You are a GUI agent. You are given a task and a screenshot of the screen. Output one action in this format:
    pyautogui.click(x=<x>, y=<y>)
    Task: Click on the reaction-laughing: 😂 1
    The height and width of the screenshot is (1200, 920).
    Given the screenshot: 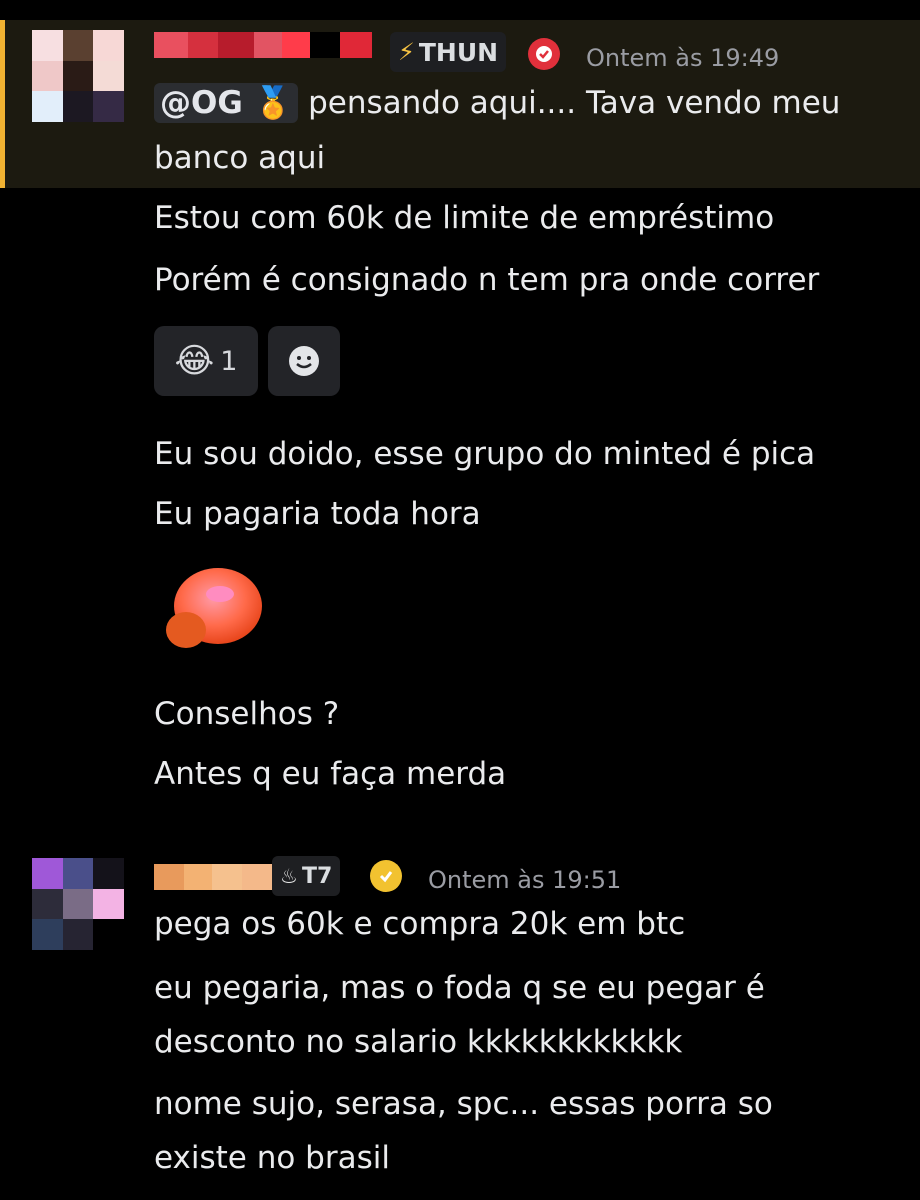 What is the action you would take?
    pyautogui.click(x=206, y=361)
    